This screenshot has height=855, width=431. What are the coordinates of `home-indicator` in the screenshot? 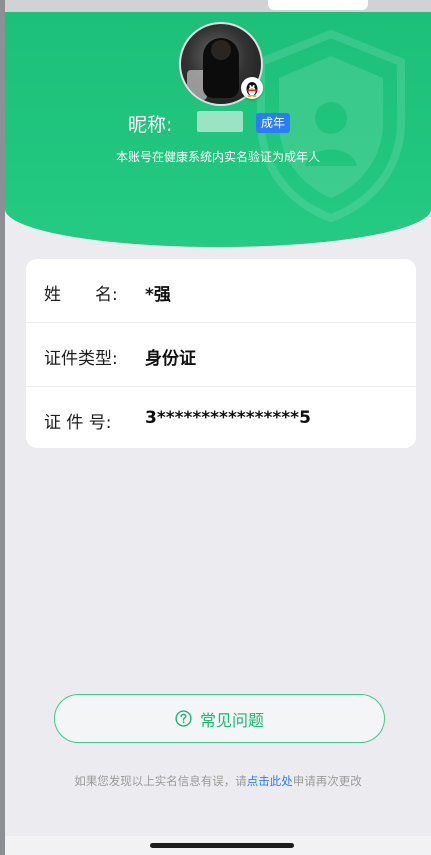 It's located at (222, 845).